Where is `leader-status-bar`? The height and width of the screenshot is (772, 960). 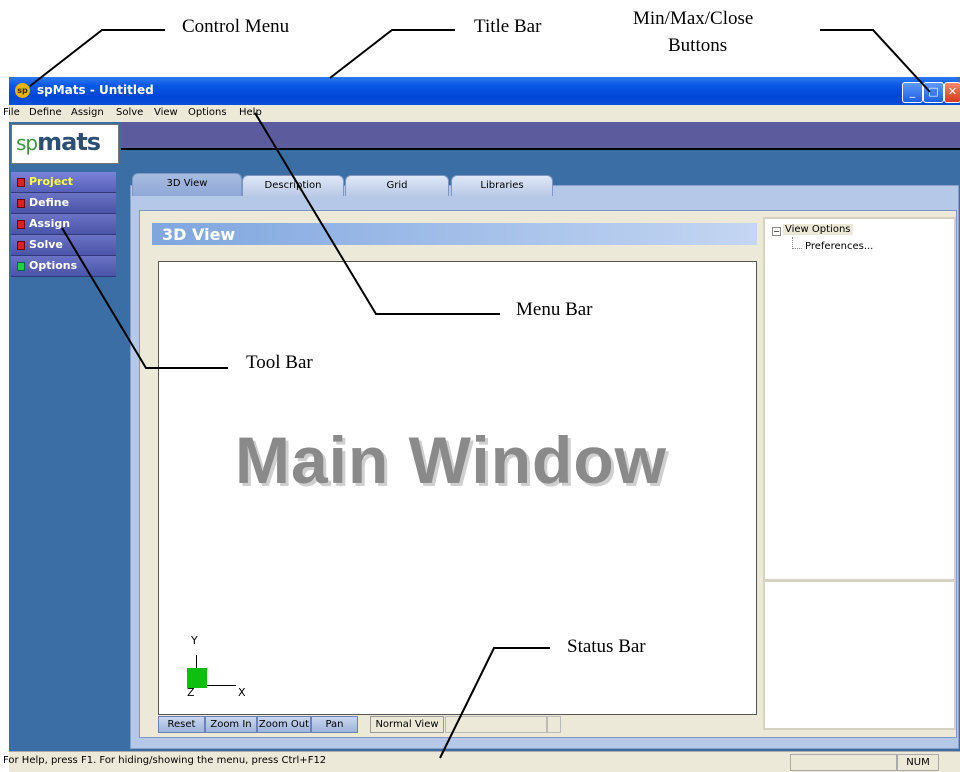 leader-status-bar is located at coordinates (494, 703).